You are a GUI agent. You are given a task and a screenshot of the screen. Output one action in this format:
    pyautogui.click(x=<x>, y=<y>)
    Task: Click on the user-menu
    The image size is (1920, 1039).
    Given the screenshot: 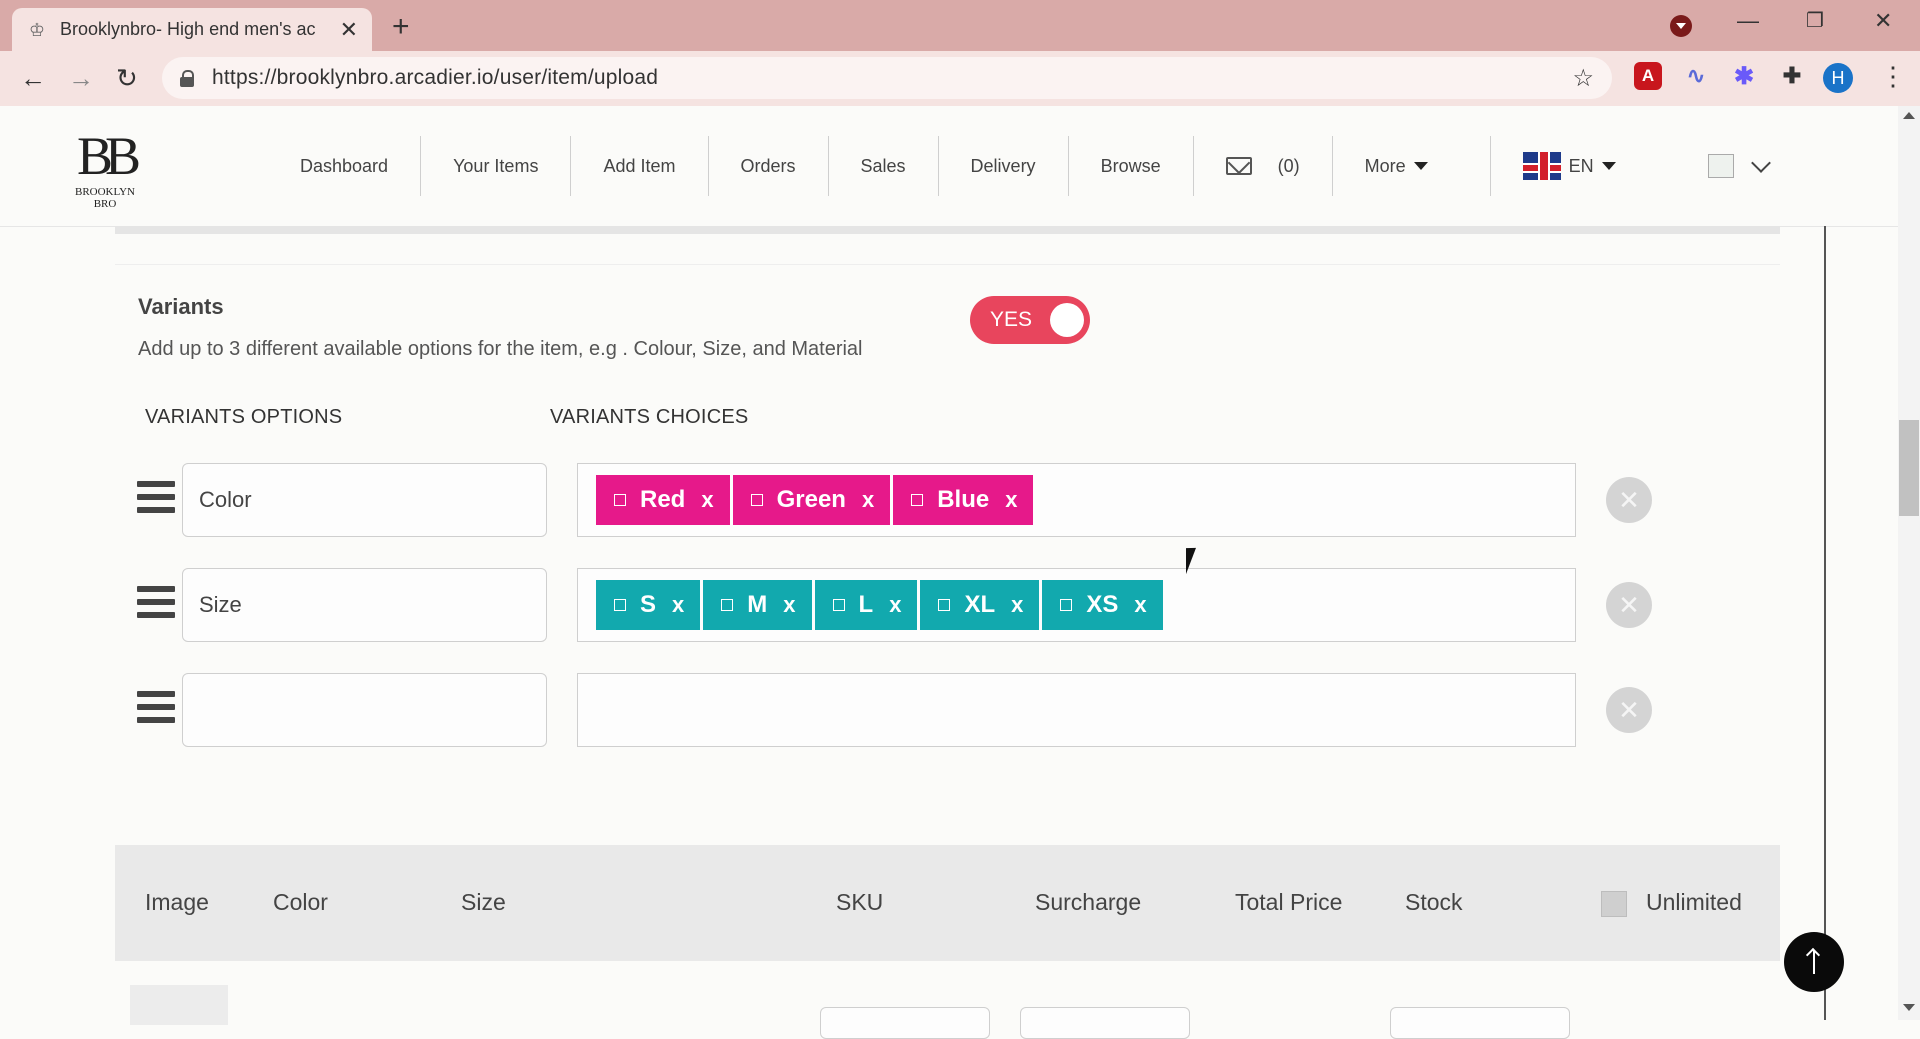 What is the action you would take?
    pyautogui.click(x=1738, y=166)
    